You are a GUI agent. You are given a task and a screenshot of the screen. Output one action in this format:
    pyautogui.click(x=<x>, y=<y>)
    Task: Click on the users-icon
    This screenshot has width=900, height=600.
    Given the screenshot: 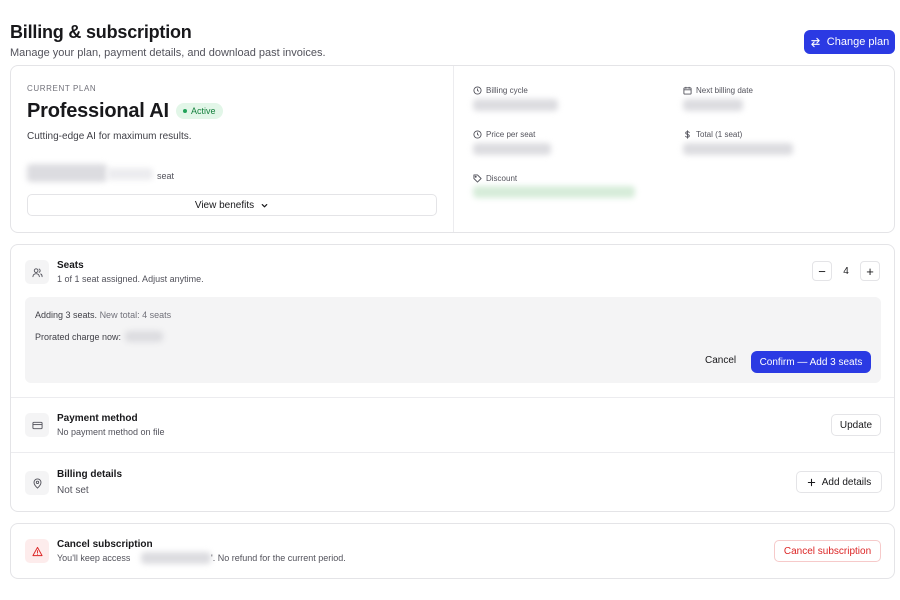 What is the action you would take?
    pyautogui.click(x=37, y=272)
    